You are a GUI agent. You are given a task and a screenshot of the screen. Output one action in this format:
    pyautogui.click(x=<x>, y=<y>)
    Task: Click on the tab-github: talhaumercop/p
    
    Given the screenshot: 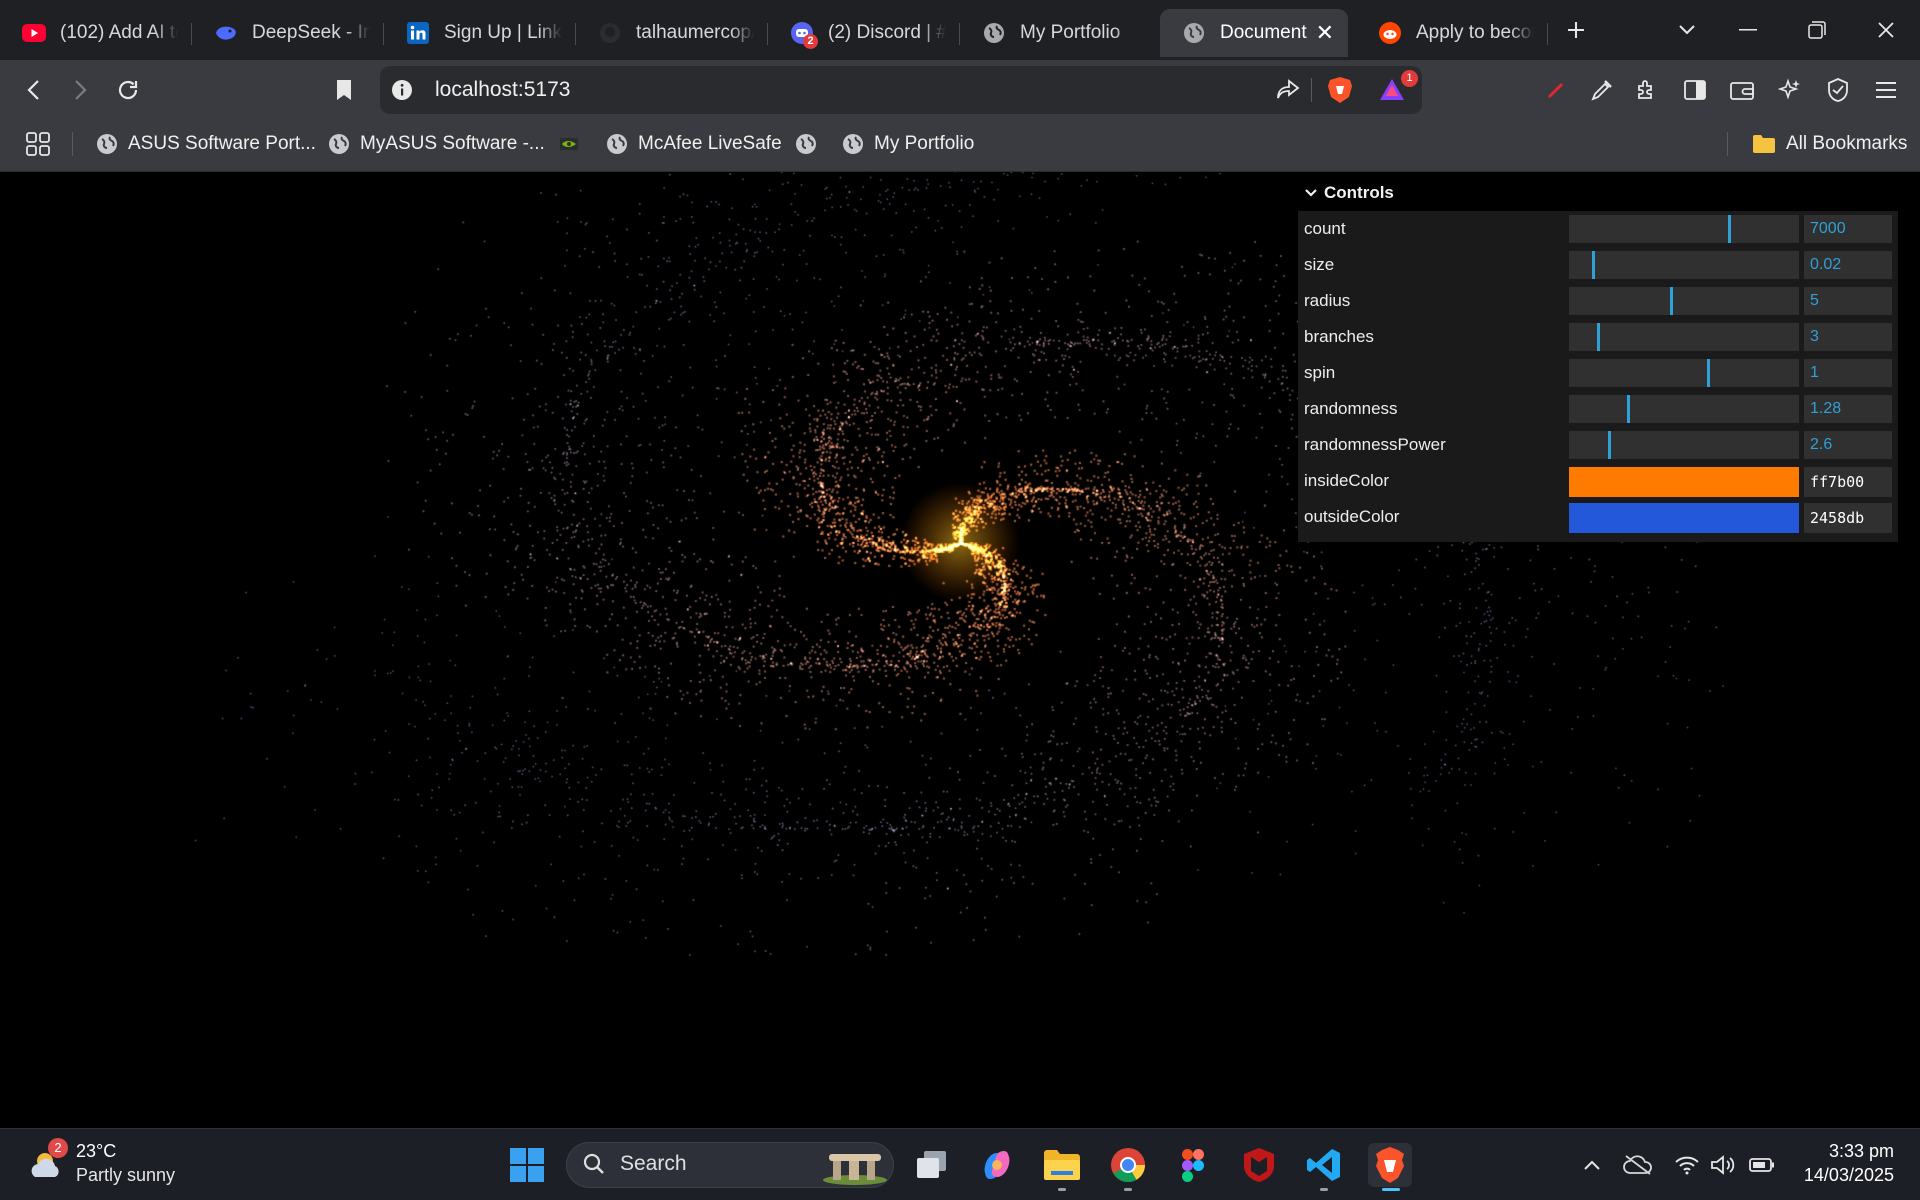 What is the action you would take?
    pyautogui.click(x=672, y=33)
    